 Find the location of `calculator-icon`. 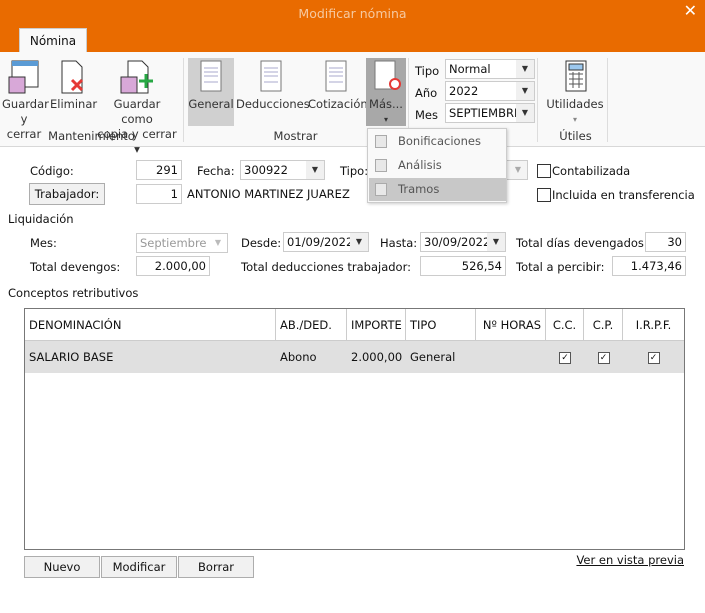

calculator-icon is located at coordinates (576, 76).